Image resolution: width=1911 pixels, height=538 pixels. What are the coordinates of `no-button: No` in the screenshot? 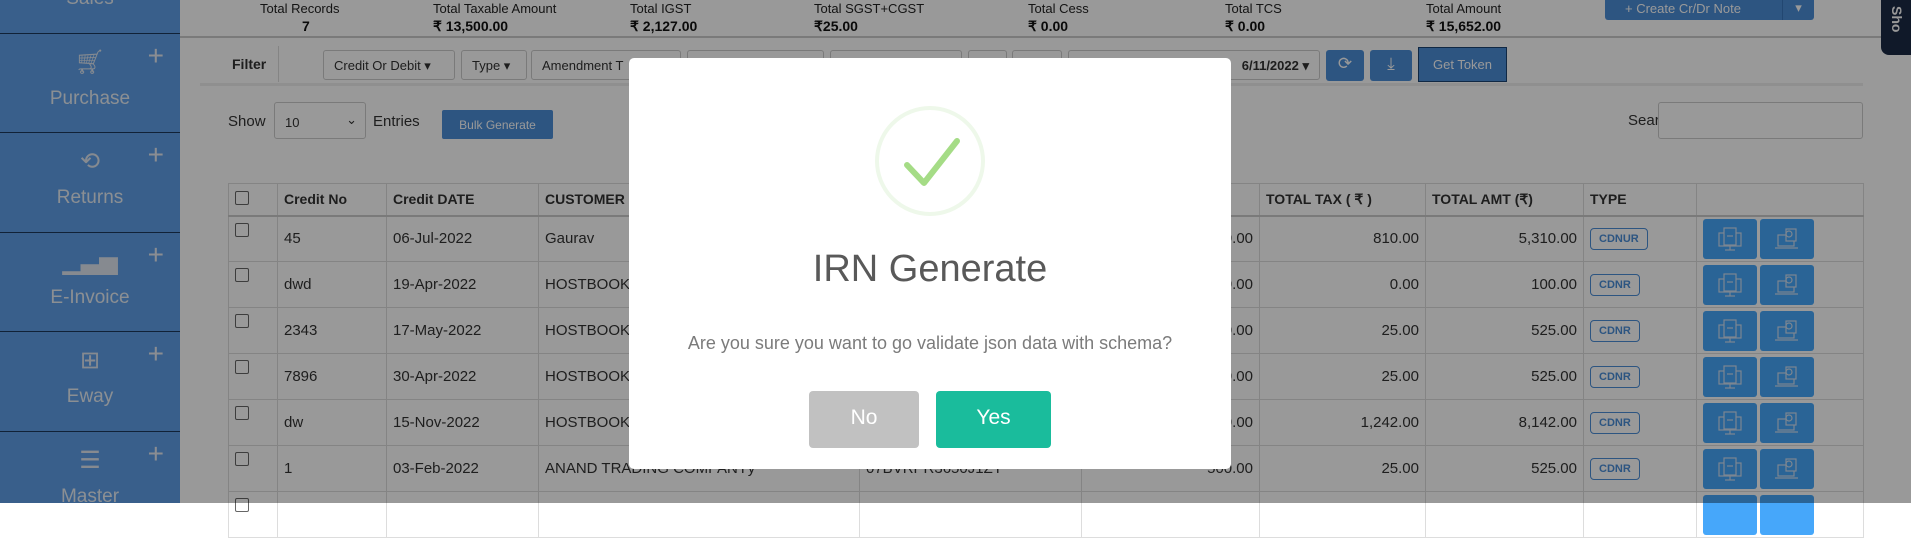 It's located at (864, 419).